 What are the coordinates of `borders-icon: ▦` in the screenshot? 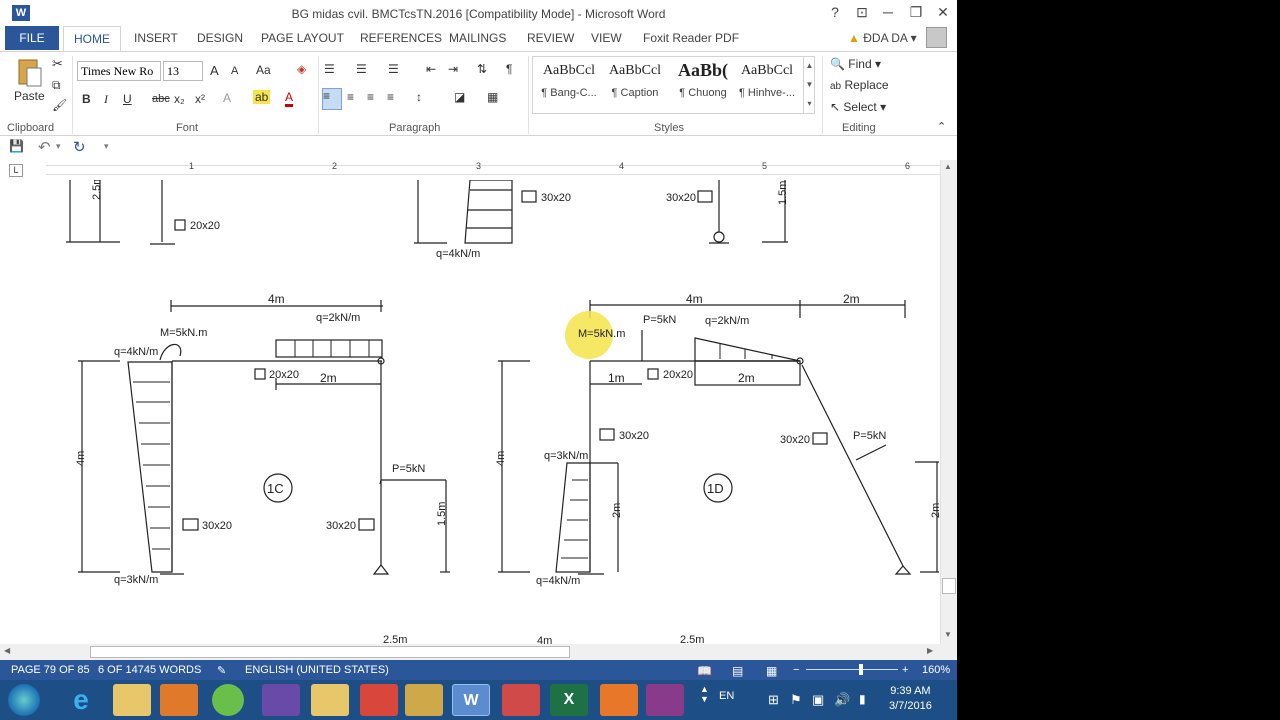 It's located at (492, 97).